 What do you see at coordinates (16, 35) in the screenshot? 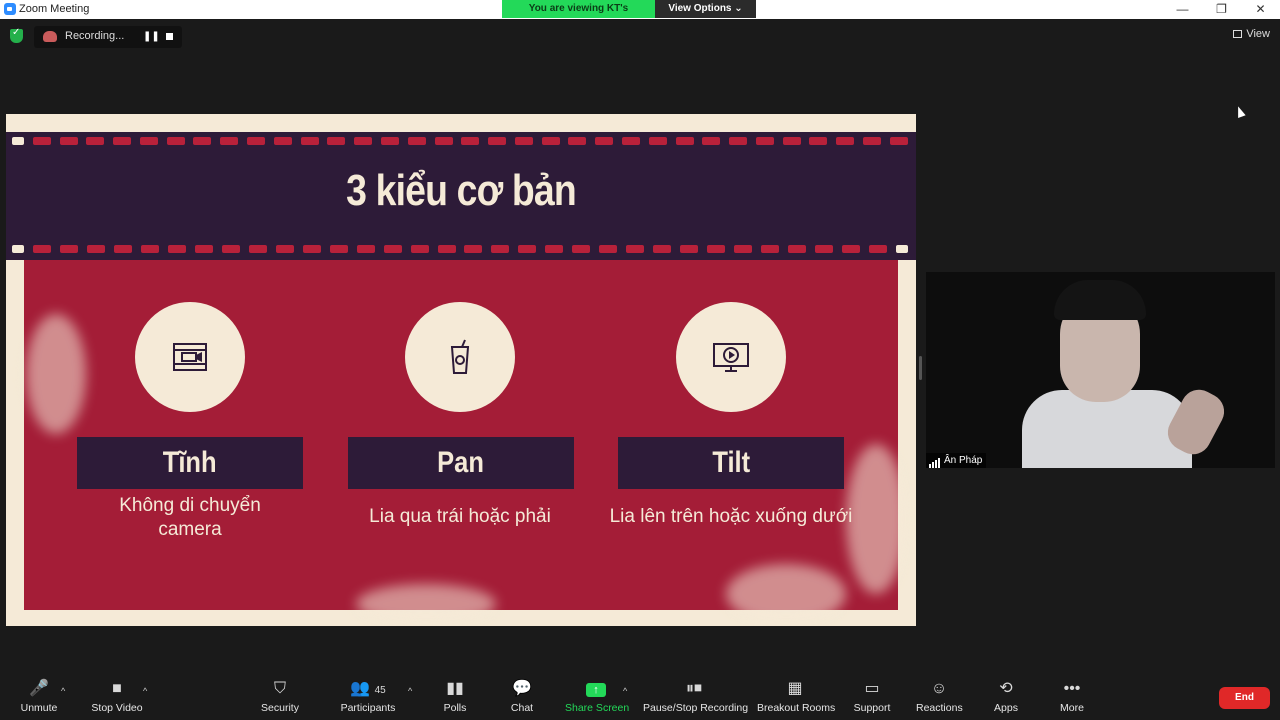
I see `encryption-shield-icon` at bounding box center [16, 35].